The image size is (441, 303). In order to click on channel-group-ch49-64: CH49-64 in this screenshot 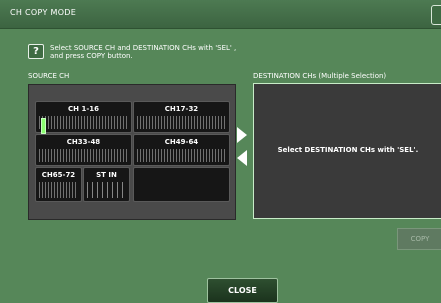, I will do `click(181, 150)`.